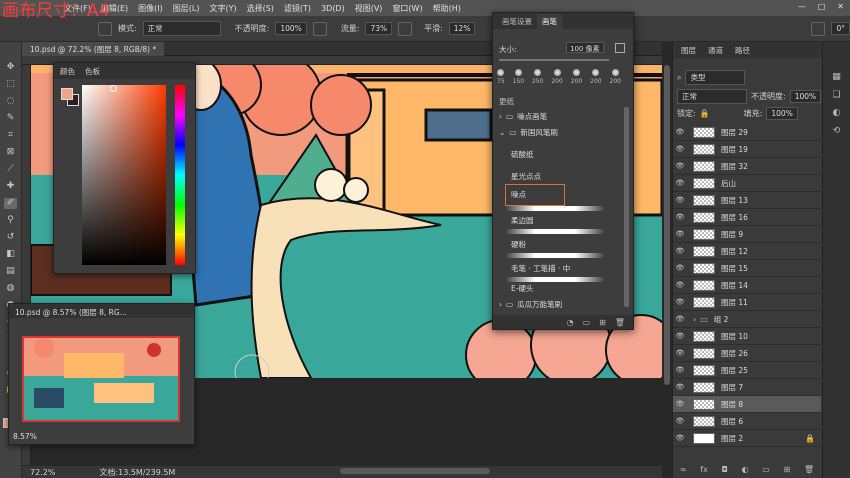 The image size is (850, 478). What do you see at coordinates (407, 8) in the screenshot?
I see `menu-window: 窗口(W)` at bounding box center [407, 8].